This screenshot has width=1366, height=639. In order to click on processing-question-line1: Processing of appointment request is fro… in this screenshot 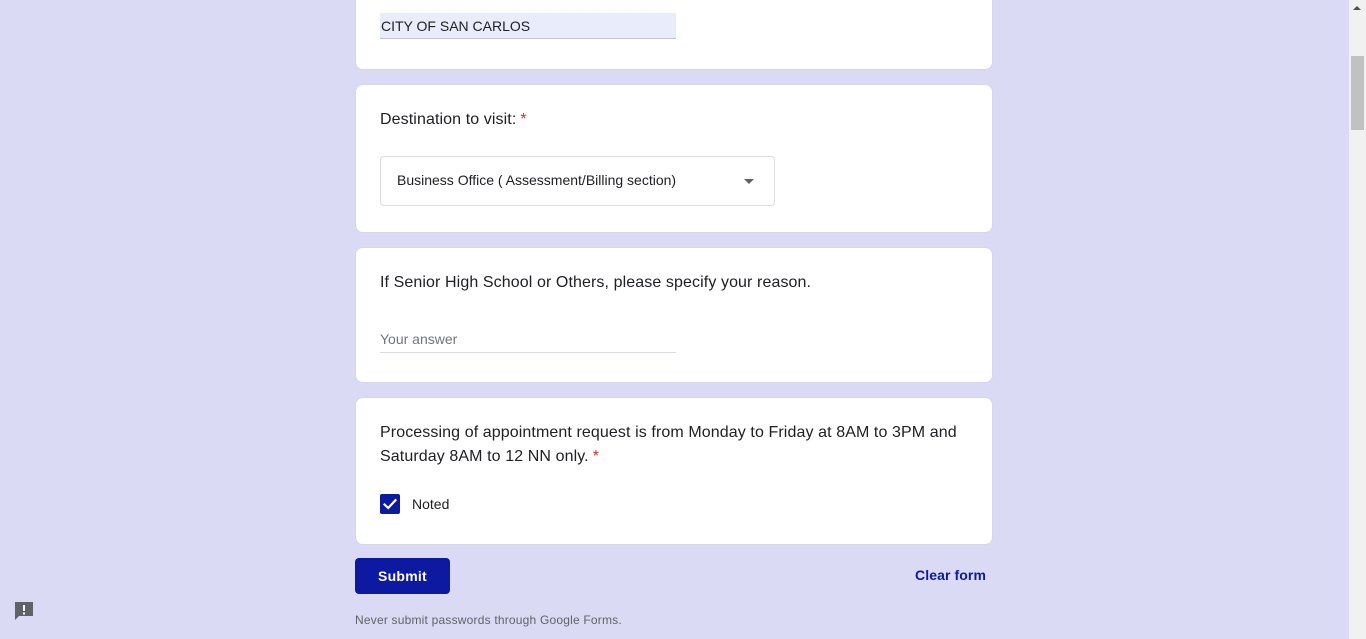, I will do `click(668, 432)`.